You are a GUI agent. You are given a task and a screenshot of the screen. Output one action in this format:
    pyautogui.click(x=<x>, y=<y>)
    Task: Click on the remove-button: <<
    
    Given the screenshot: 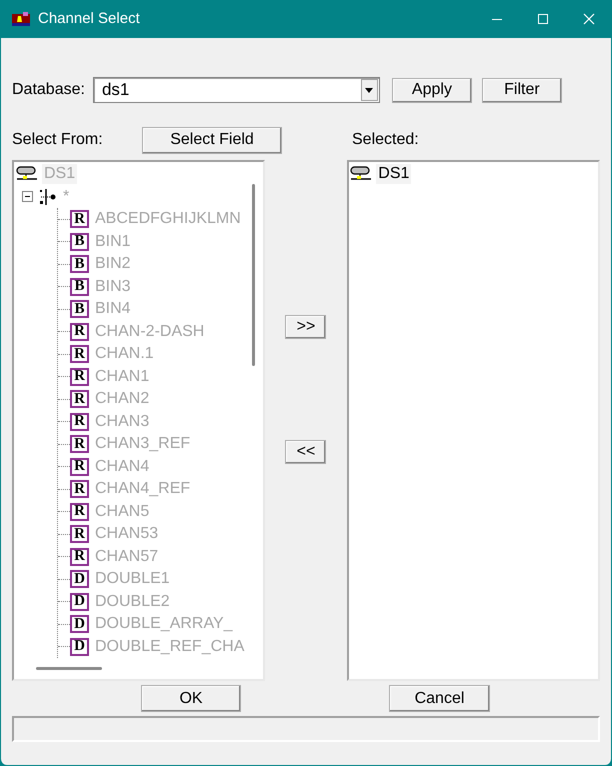 What is the action you would take?
    pyautogui.click(x=305, y=452)
    